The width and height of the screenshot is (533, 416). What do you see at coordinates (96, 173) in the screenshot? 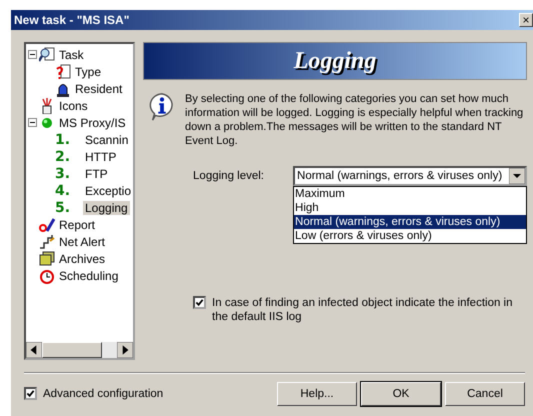
I see `tree-item: FTP` at bounding box center [96, 173].